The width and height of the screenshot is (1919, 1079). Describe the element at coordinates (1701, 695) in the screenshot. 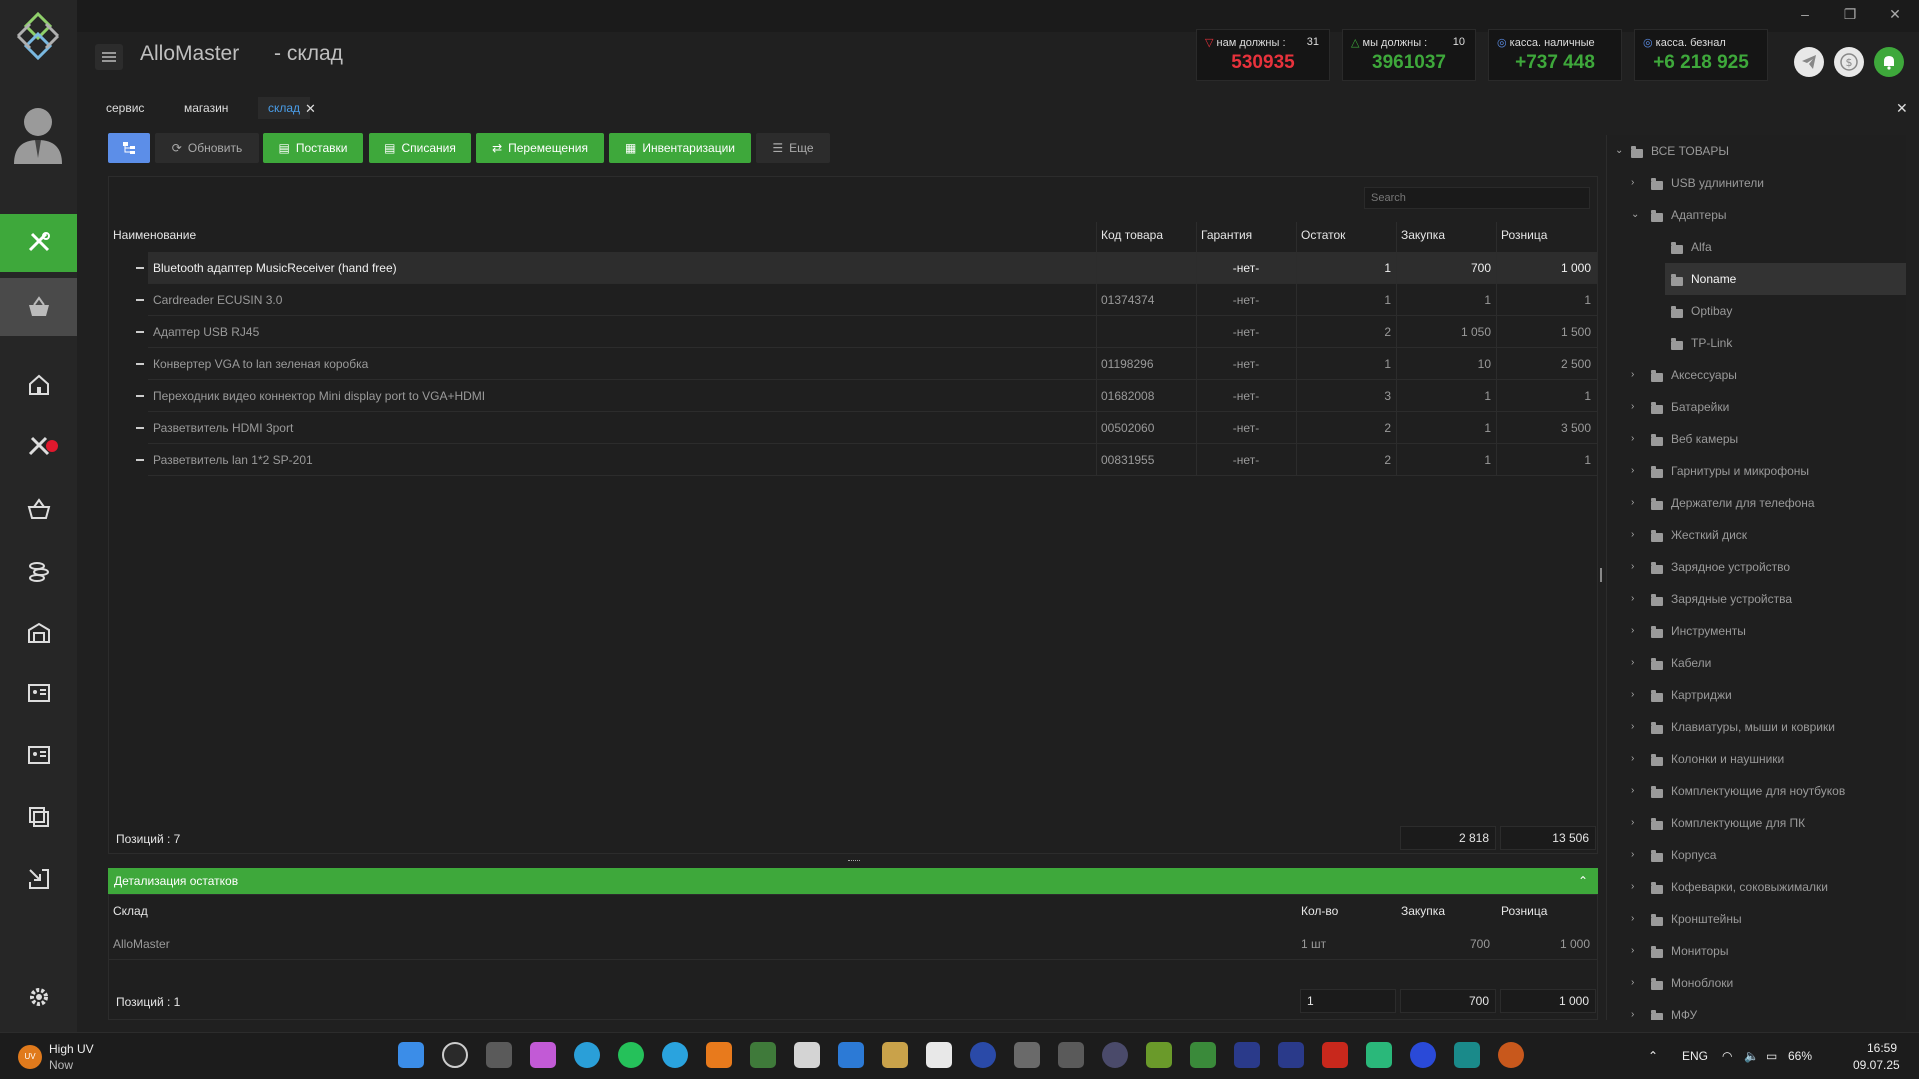

I see `tree-item: Картриджи` at that location.